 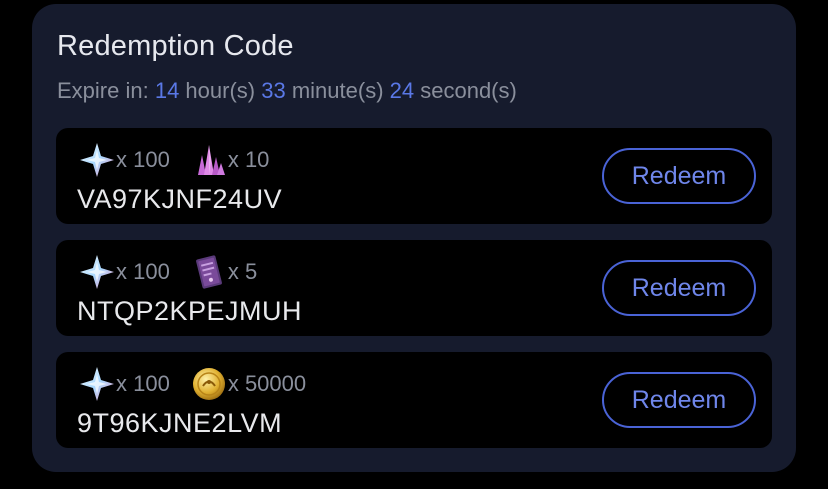 What do you see at coordinates (465, 90) in the screenshot?
I see `expire-seconds-unit: second(s)` at bounding box center [465, 90].